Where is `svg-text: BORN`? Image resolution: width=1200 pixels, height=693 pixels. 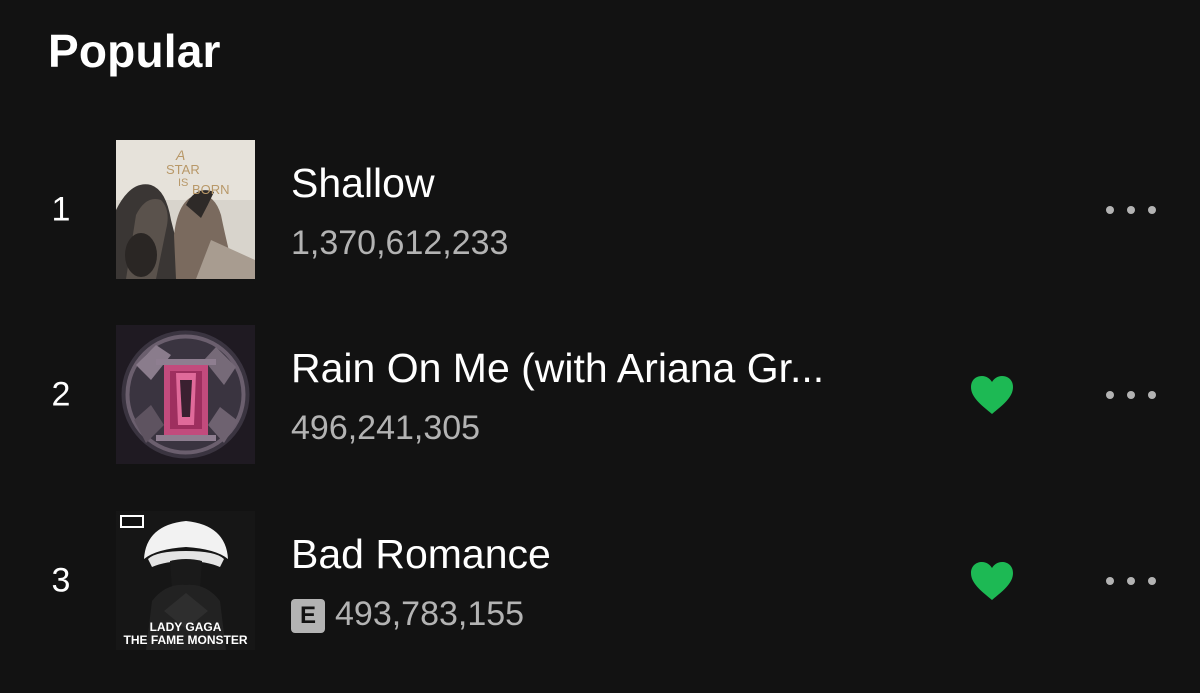 svg-text: BORN is located at coordinates (211, 189).